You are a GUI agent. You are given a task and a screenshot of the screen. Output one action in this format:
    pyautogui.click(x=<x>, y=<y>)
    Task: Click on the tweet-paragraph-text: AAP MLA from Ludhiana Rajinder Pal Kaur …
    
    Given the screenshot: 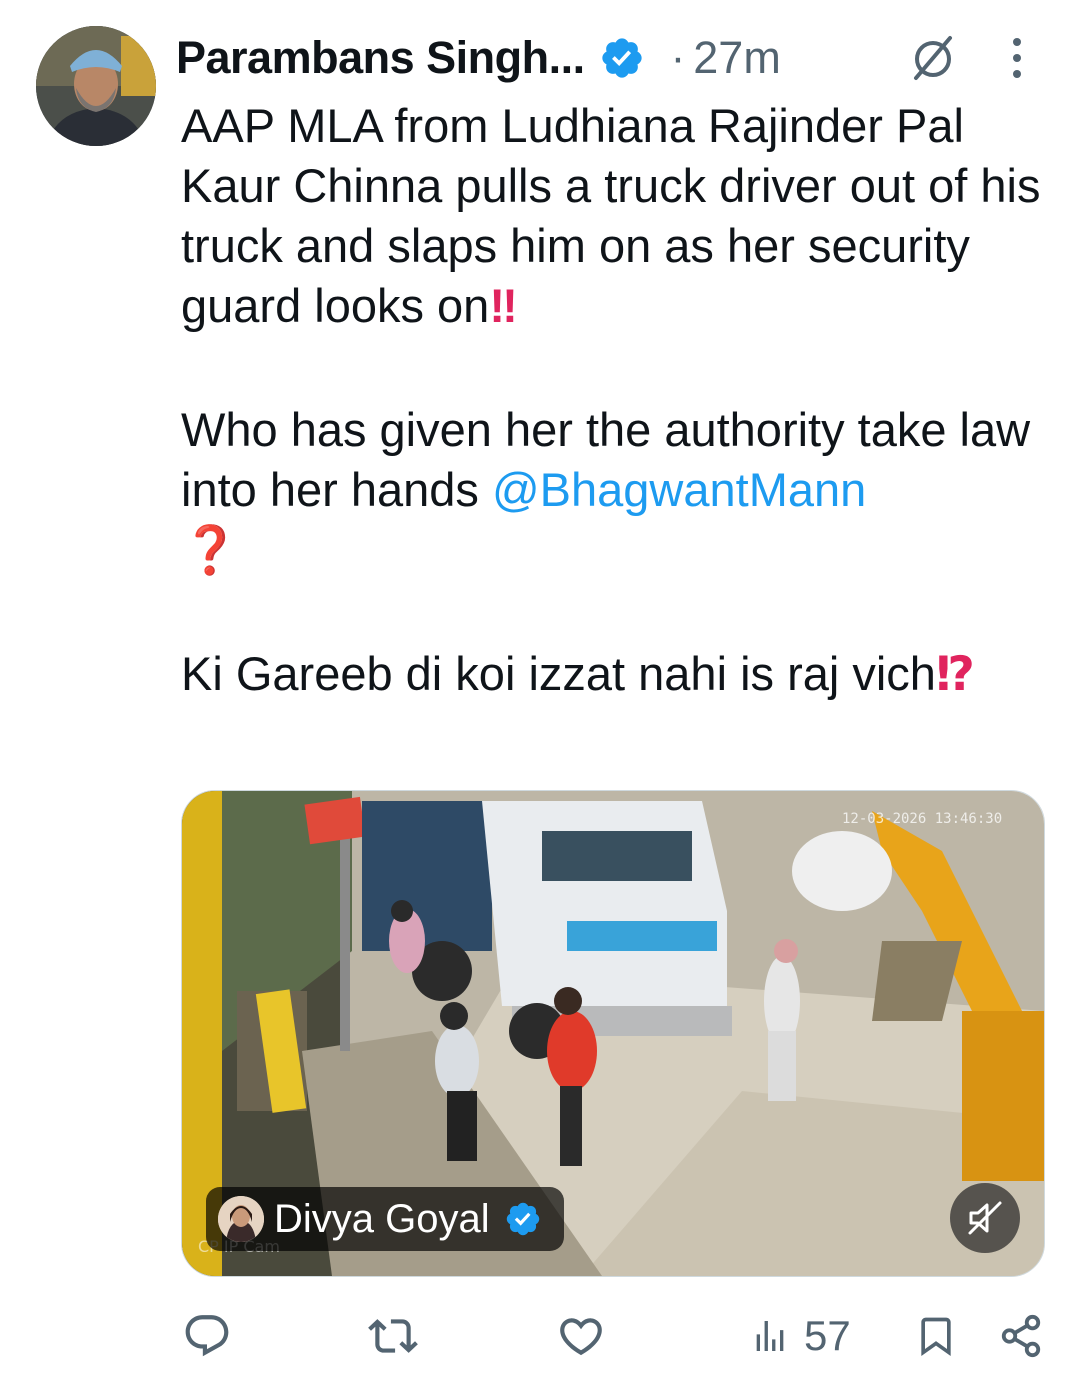 What is the action you would take?
    pyautogui.click(x=611, y=215)
    